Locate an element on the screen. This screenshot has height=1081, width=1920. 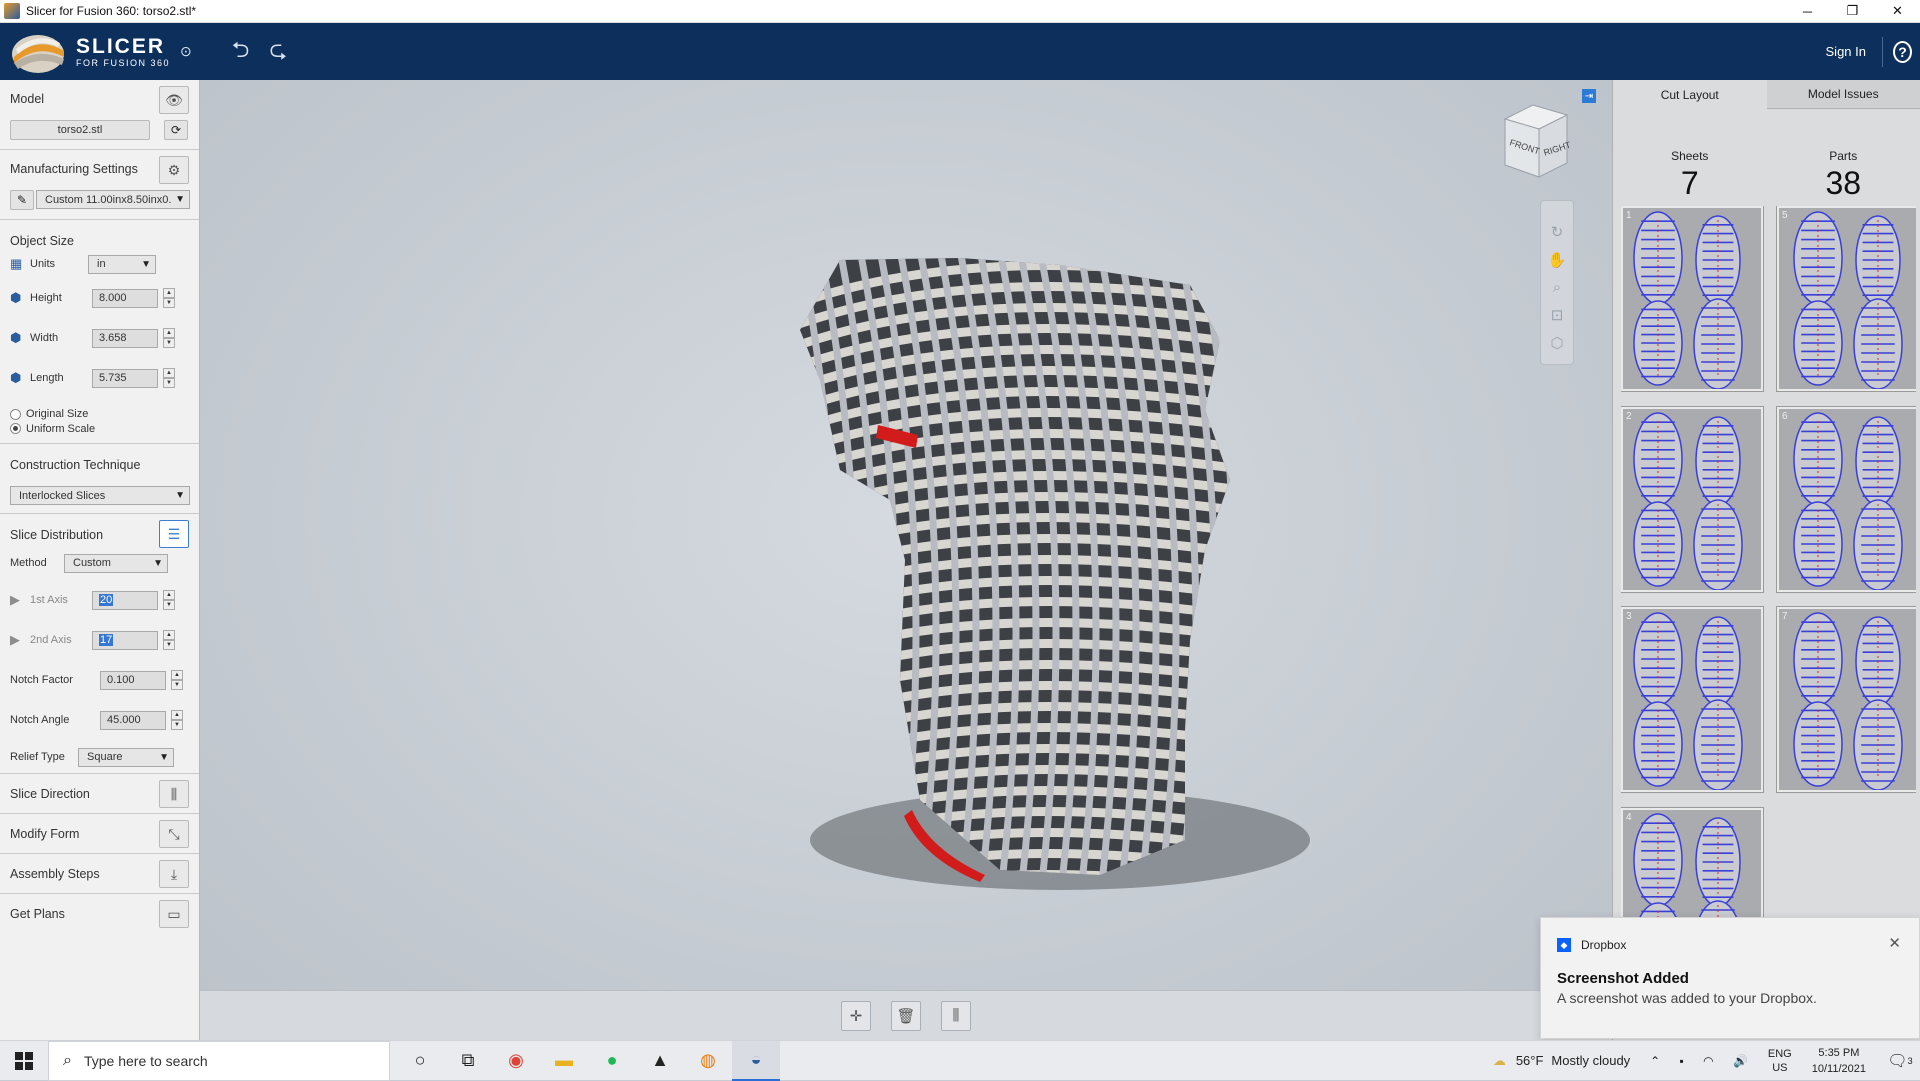
sheet-thumbnail: 1 is located at coordinates (1692, 298).